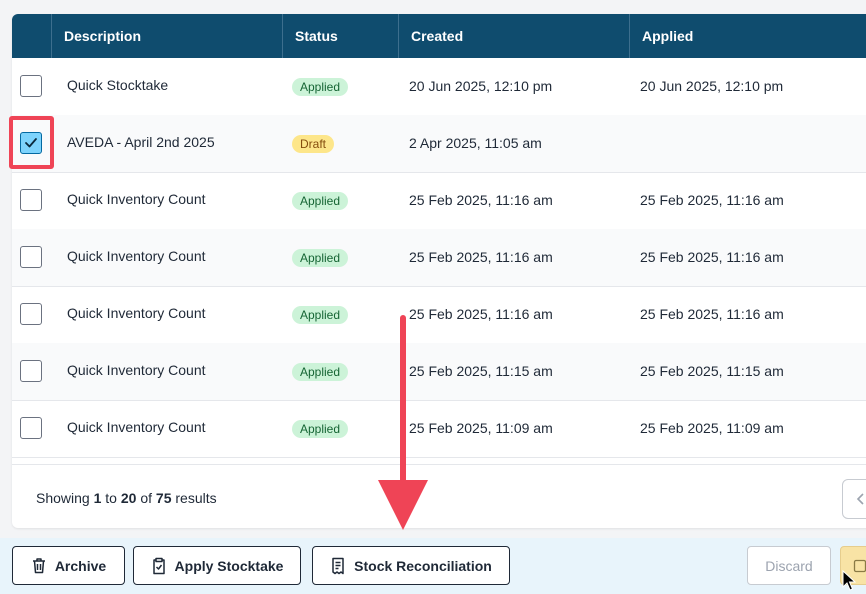 This screenshot has height=594, width=866. Describe the element at coordinates (141, 142) in the screenshot. I see `row-description: AVEDA - April 2nd 2025` at that location.